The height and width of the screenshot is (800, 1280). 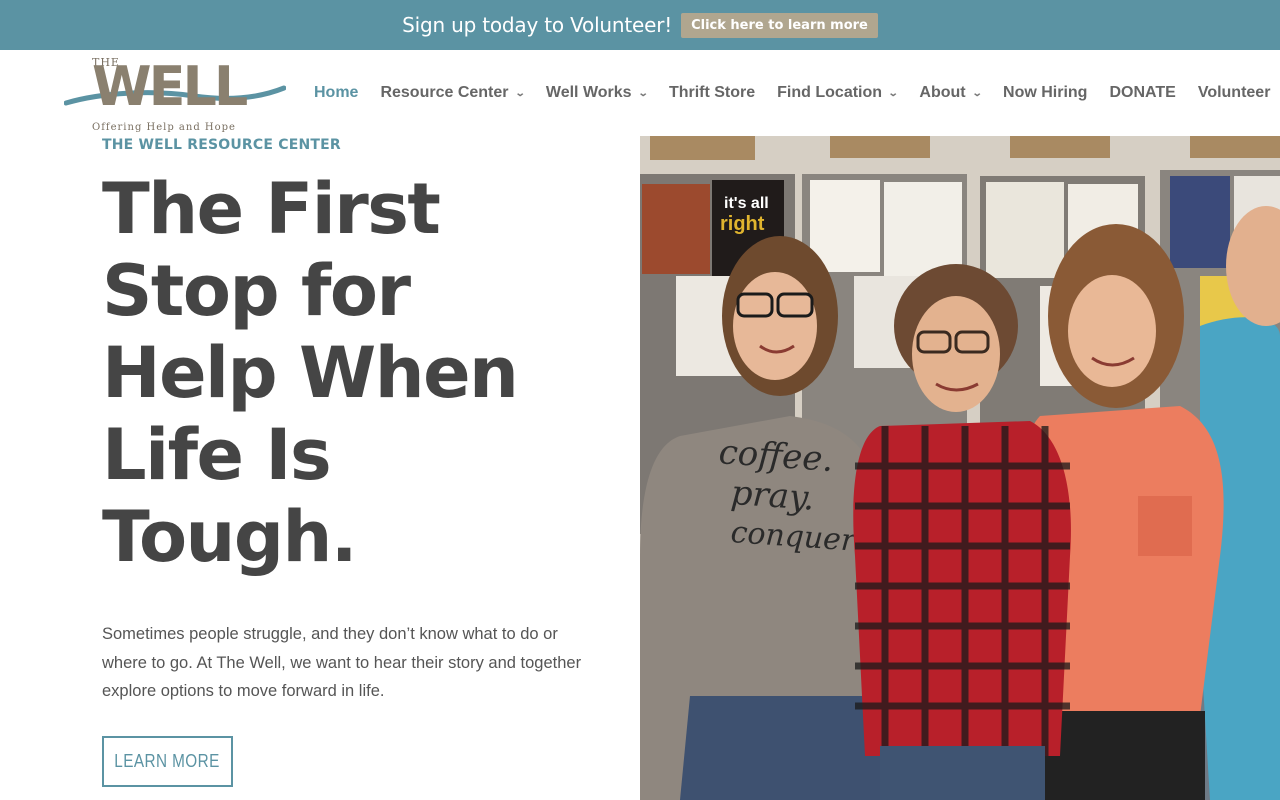 I want to click on hero-eyebrow: THE WELL RESOURCE CENTER, so click(x=221, y=145).